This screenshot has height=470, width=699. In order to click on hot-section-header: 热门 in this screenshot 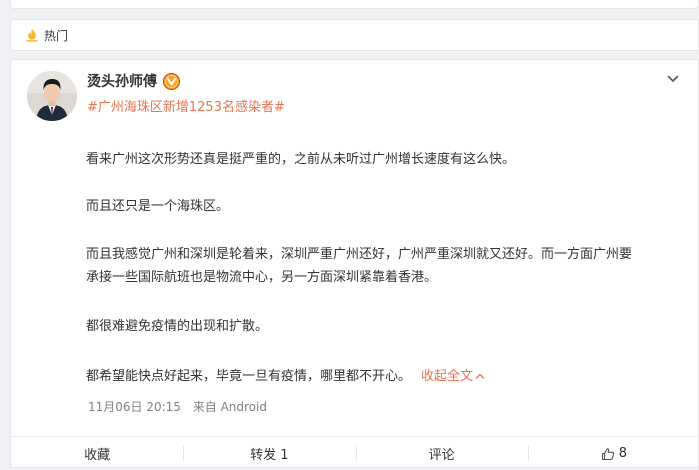, I will do `click(354, 35)`.